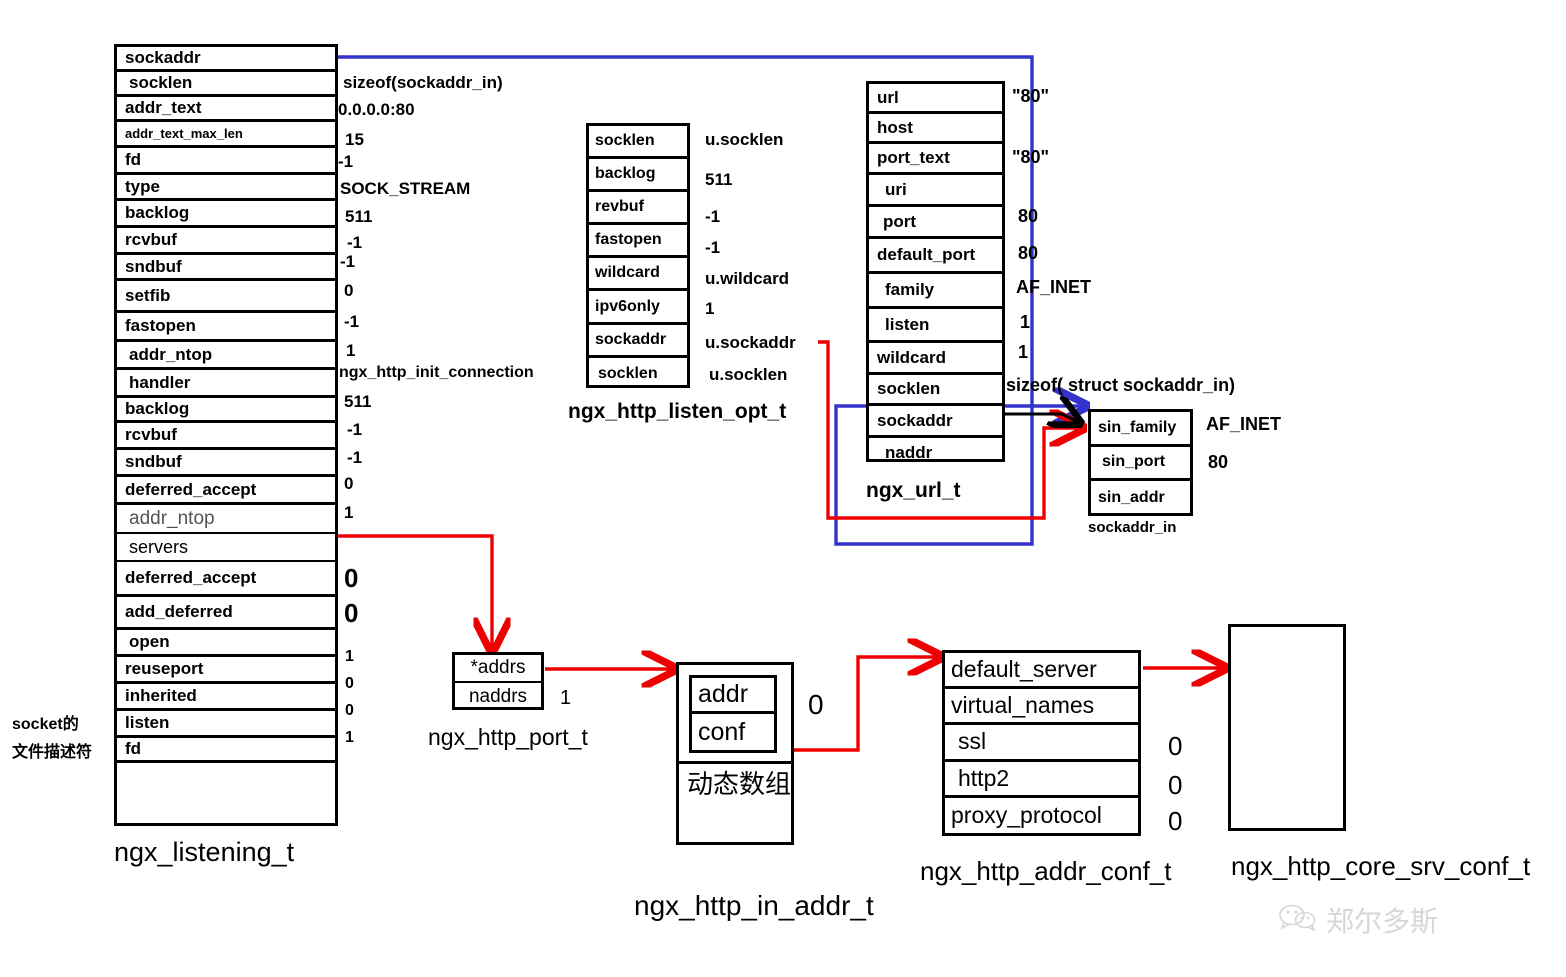 This screenshot has height=977, width=1566. I want to click on field-row: naddrs, so click(498, 697).